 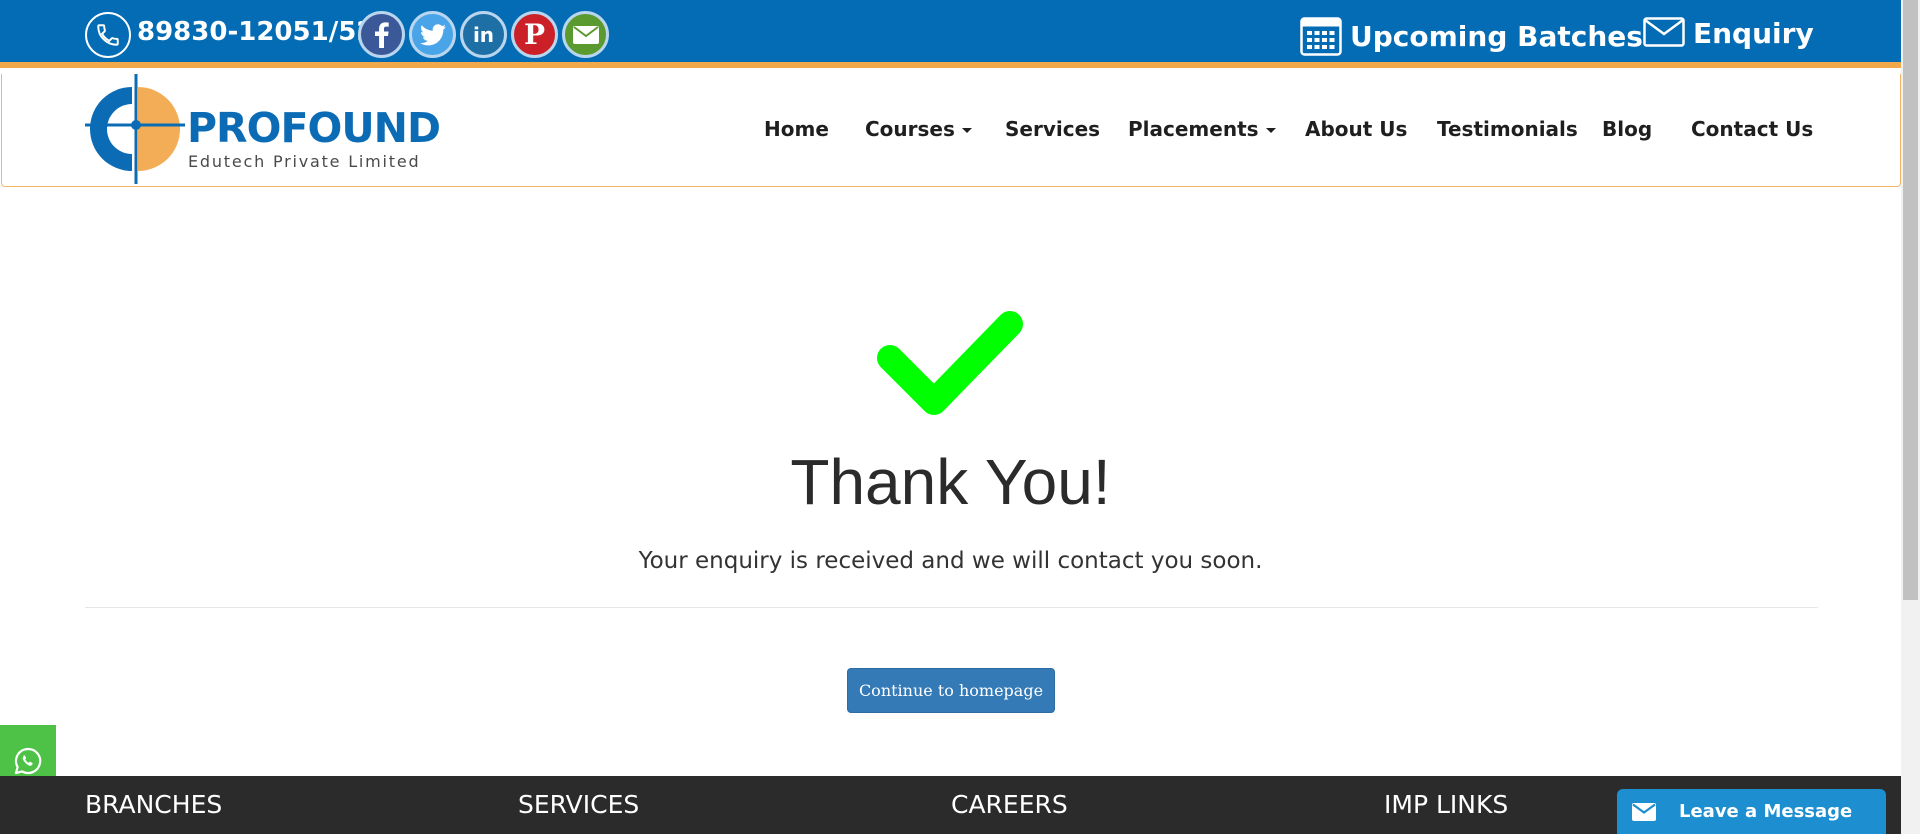 I want to click on profound-logo: PROFOUND Edutech Private Limited, so click(x=263, y=129).